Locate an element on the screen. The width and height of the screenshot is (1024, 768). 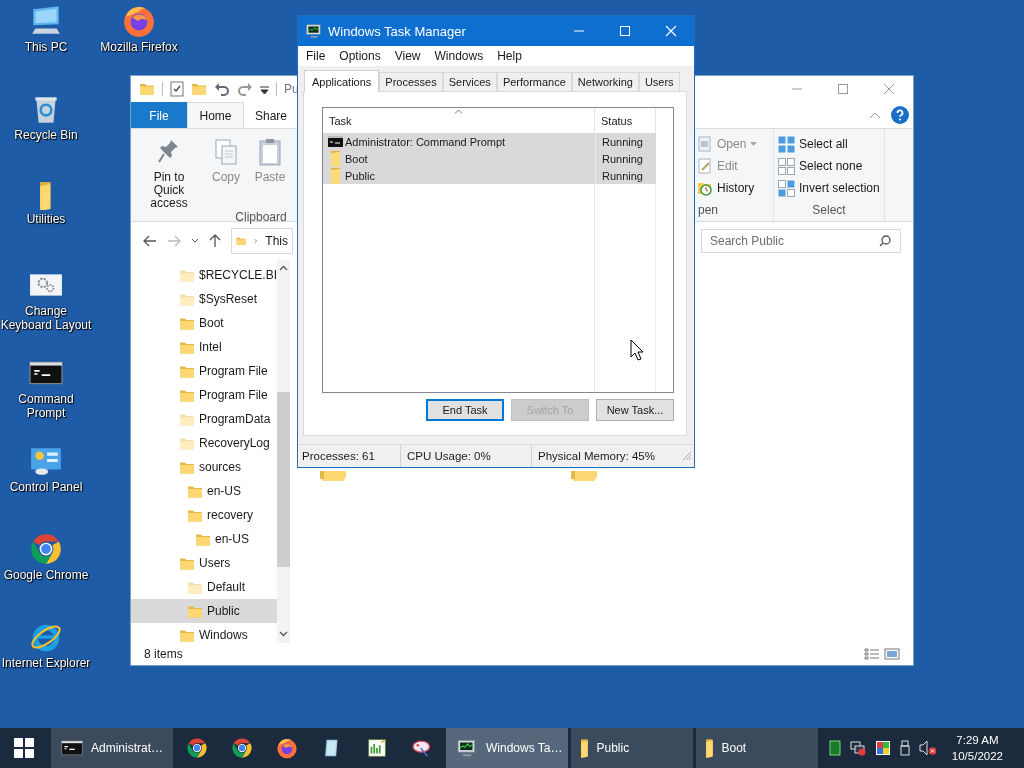
scroll-up-icon is located at coordinates (284, 268).